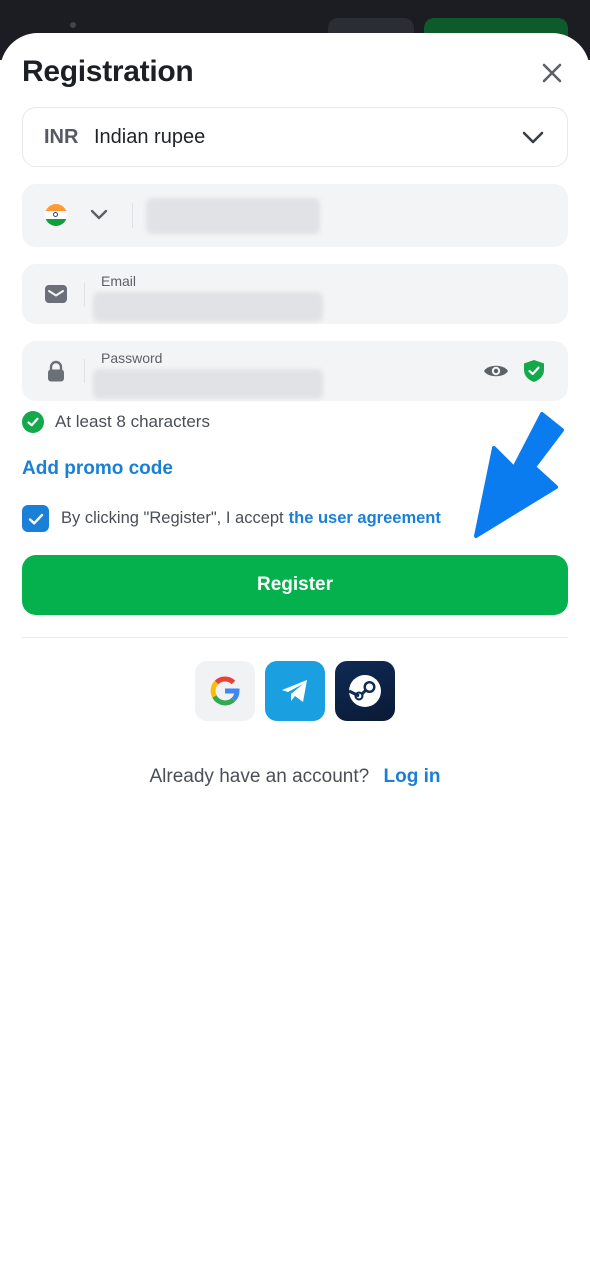 The width and height of the screenshot is (590, 1280). Describe the element at coordinates (259, 776) in the screenshot. I see `login-question: Already have an account?` at that location.